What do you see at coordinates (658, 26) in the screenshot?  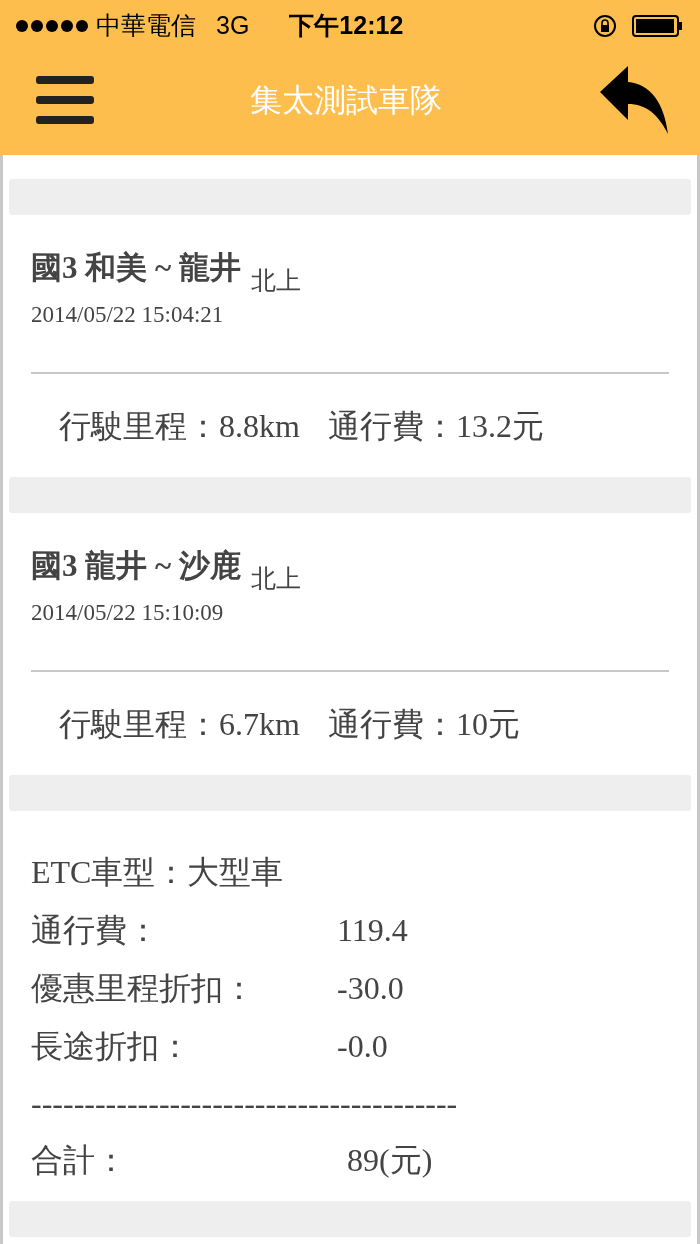 I see `battery-icon` at bounding box center [658, 26].